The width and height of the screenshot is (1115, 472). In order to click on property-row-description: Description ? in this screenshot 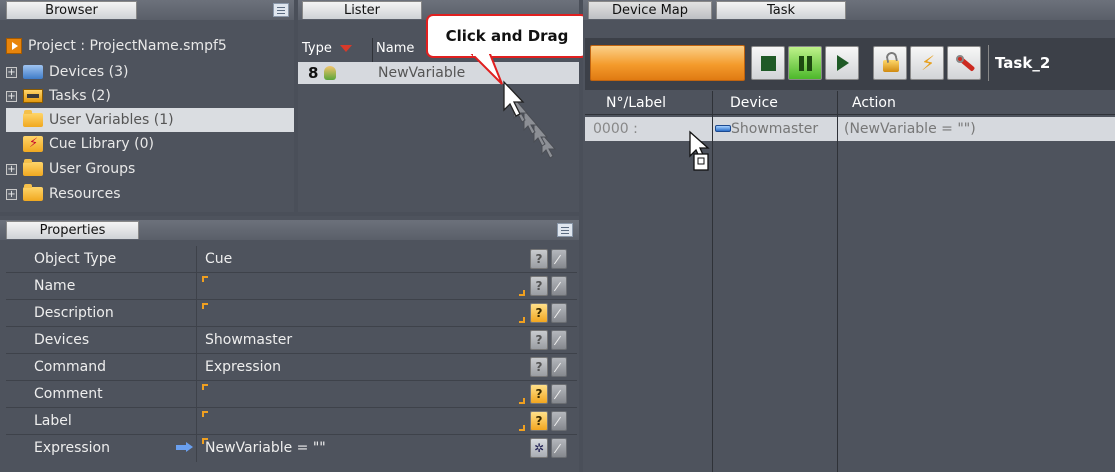, I will do `click(291, 313)`.